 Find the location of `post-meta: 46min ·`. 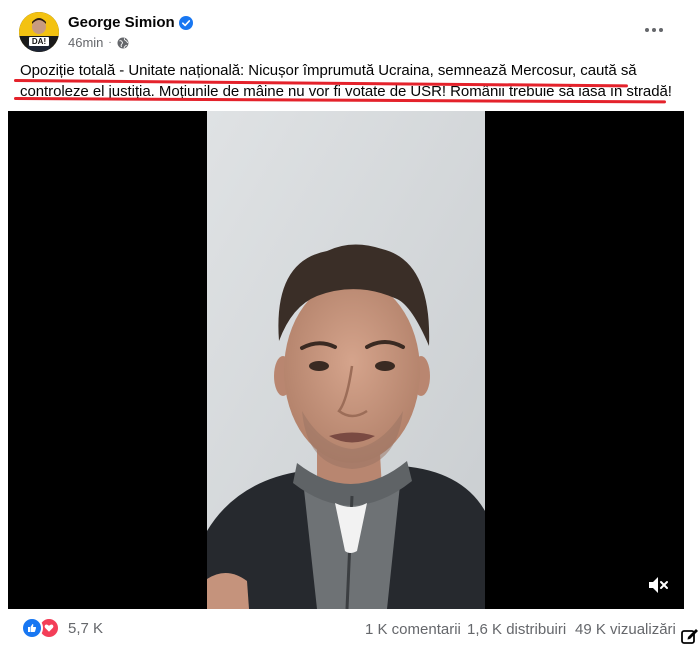

post-meta: 46min · is located at coordinates (98, 42).